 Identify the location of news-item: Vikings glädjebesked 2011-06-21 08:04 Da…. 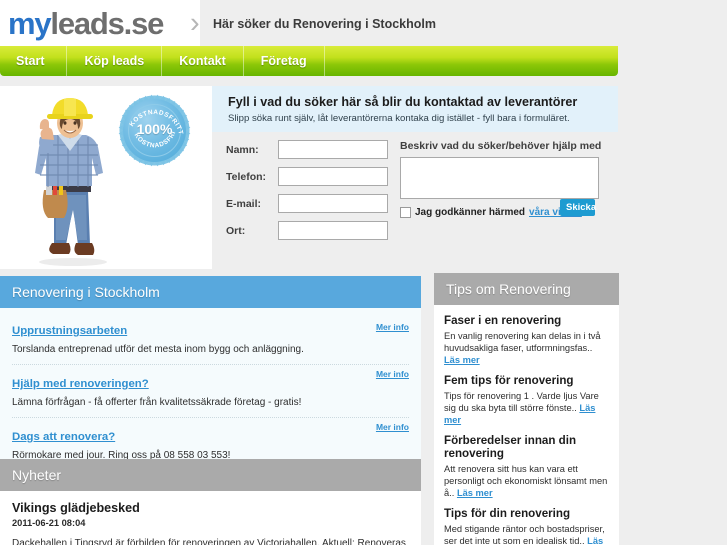
(210, 523).